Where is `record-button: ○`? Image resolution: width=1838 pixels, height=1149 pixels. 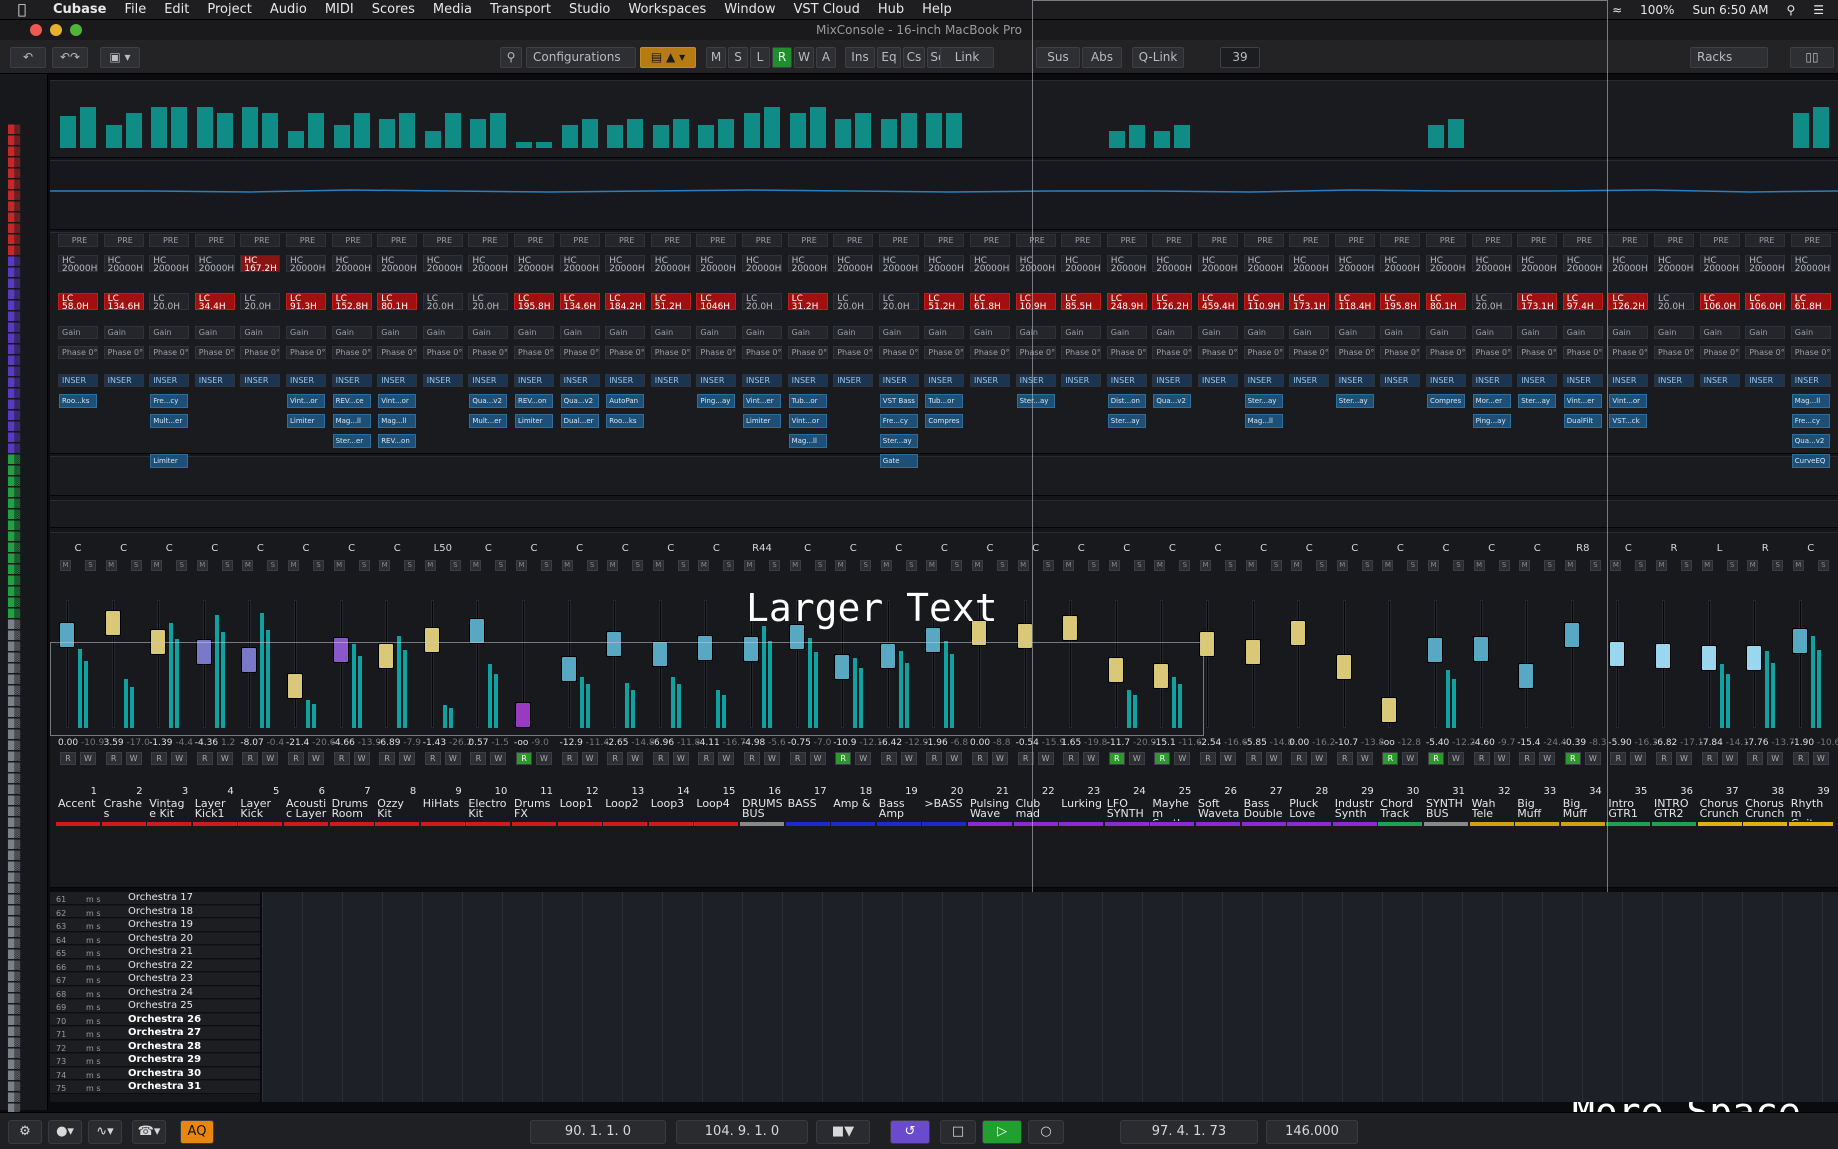 record-button: ○ is located at coordinates (1046, 1132).